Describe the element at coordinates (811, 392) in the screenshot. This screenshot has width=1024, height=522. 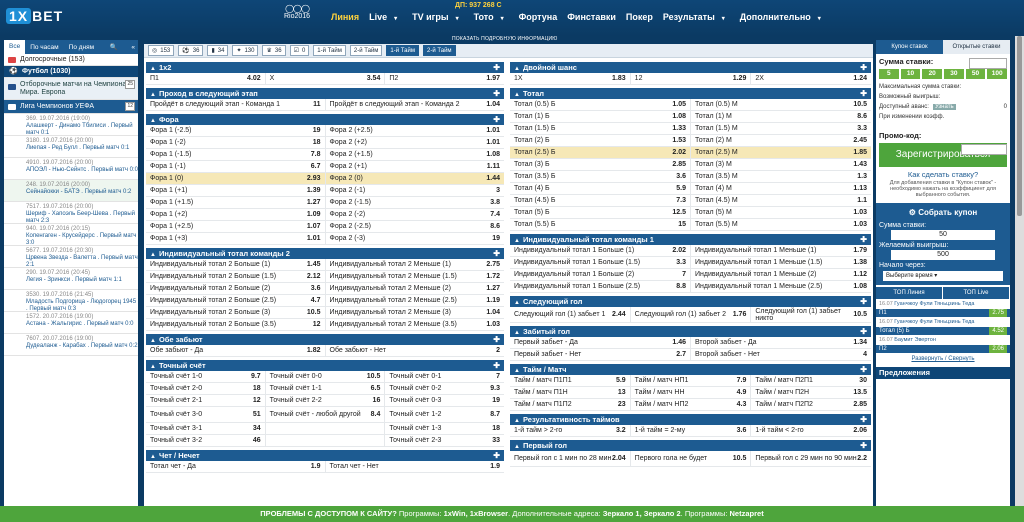
I see `odds-cell: Тайм / матч П2Н 13.5` at that location.